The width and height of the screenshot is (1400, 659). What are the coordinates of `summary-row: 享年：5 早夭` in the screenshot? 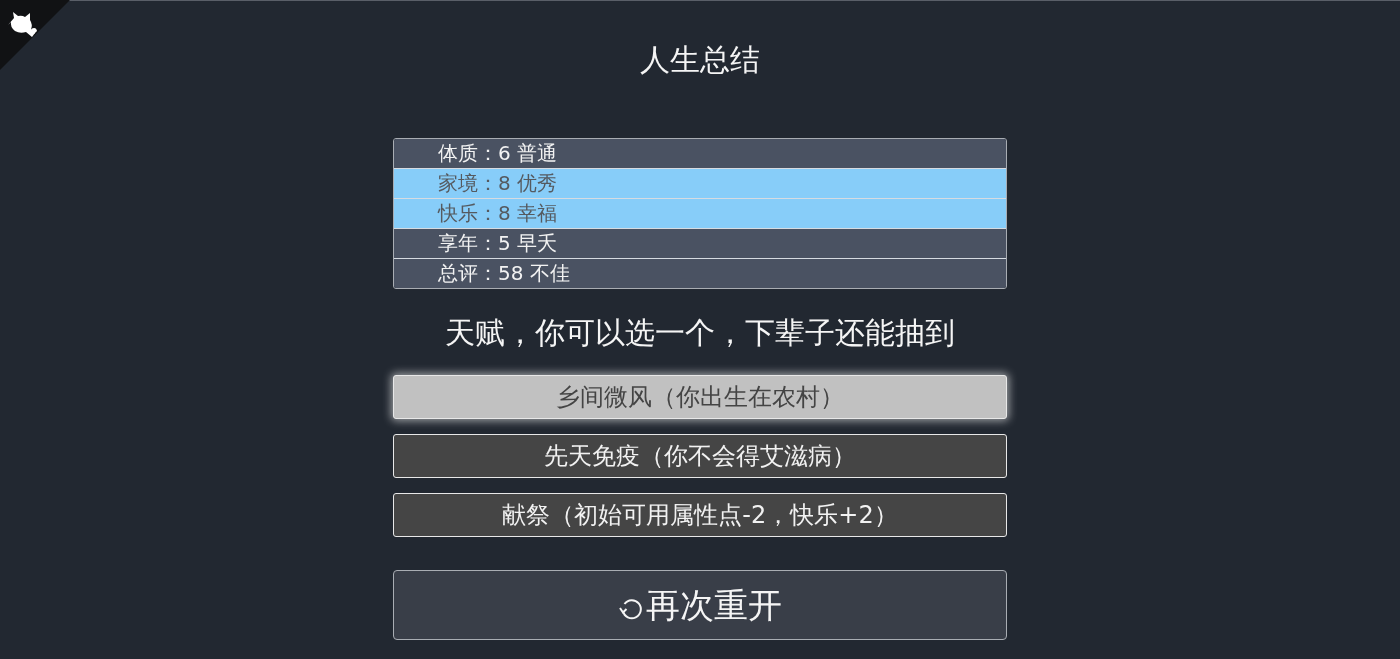 It's located at (700, 244).